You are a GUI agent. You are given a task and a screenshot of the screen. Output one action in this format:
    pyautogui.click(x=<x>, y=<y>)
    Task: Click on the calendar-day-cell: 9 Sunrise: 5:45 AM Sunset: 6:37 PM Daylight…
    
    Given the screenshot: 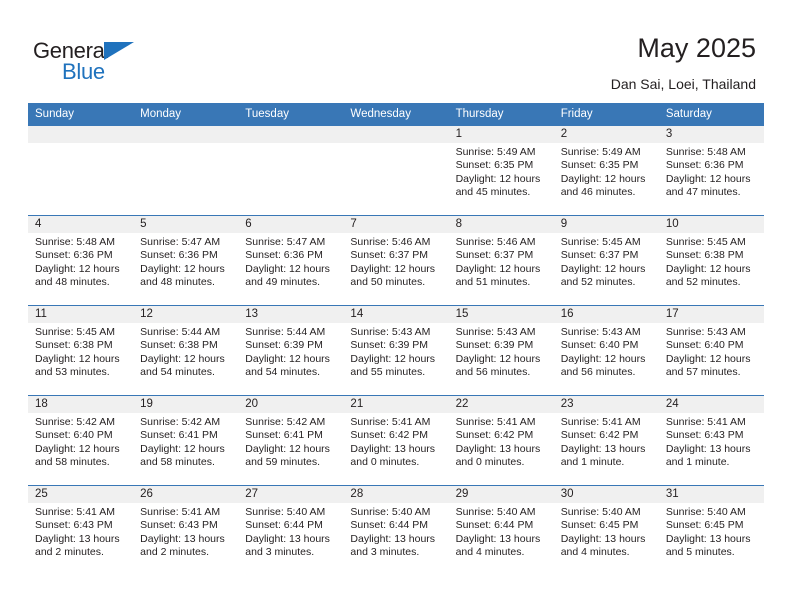 What is the action you would take?
    pyautogui.click(x=606, y=260)
    